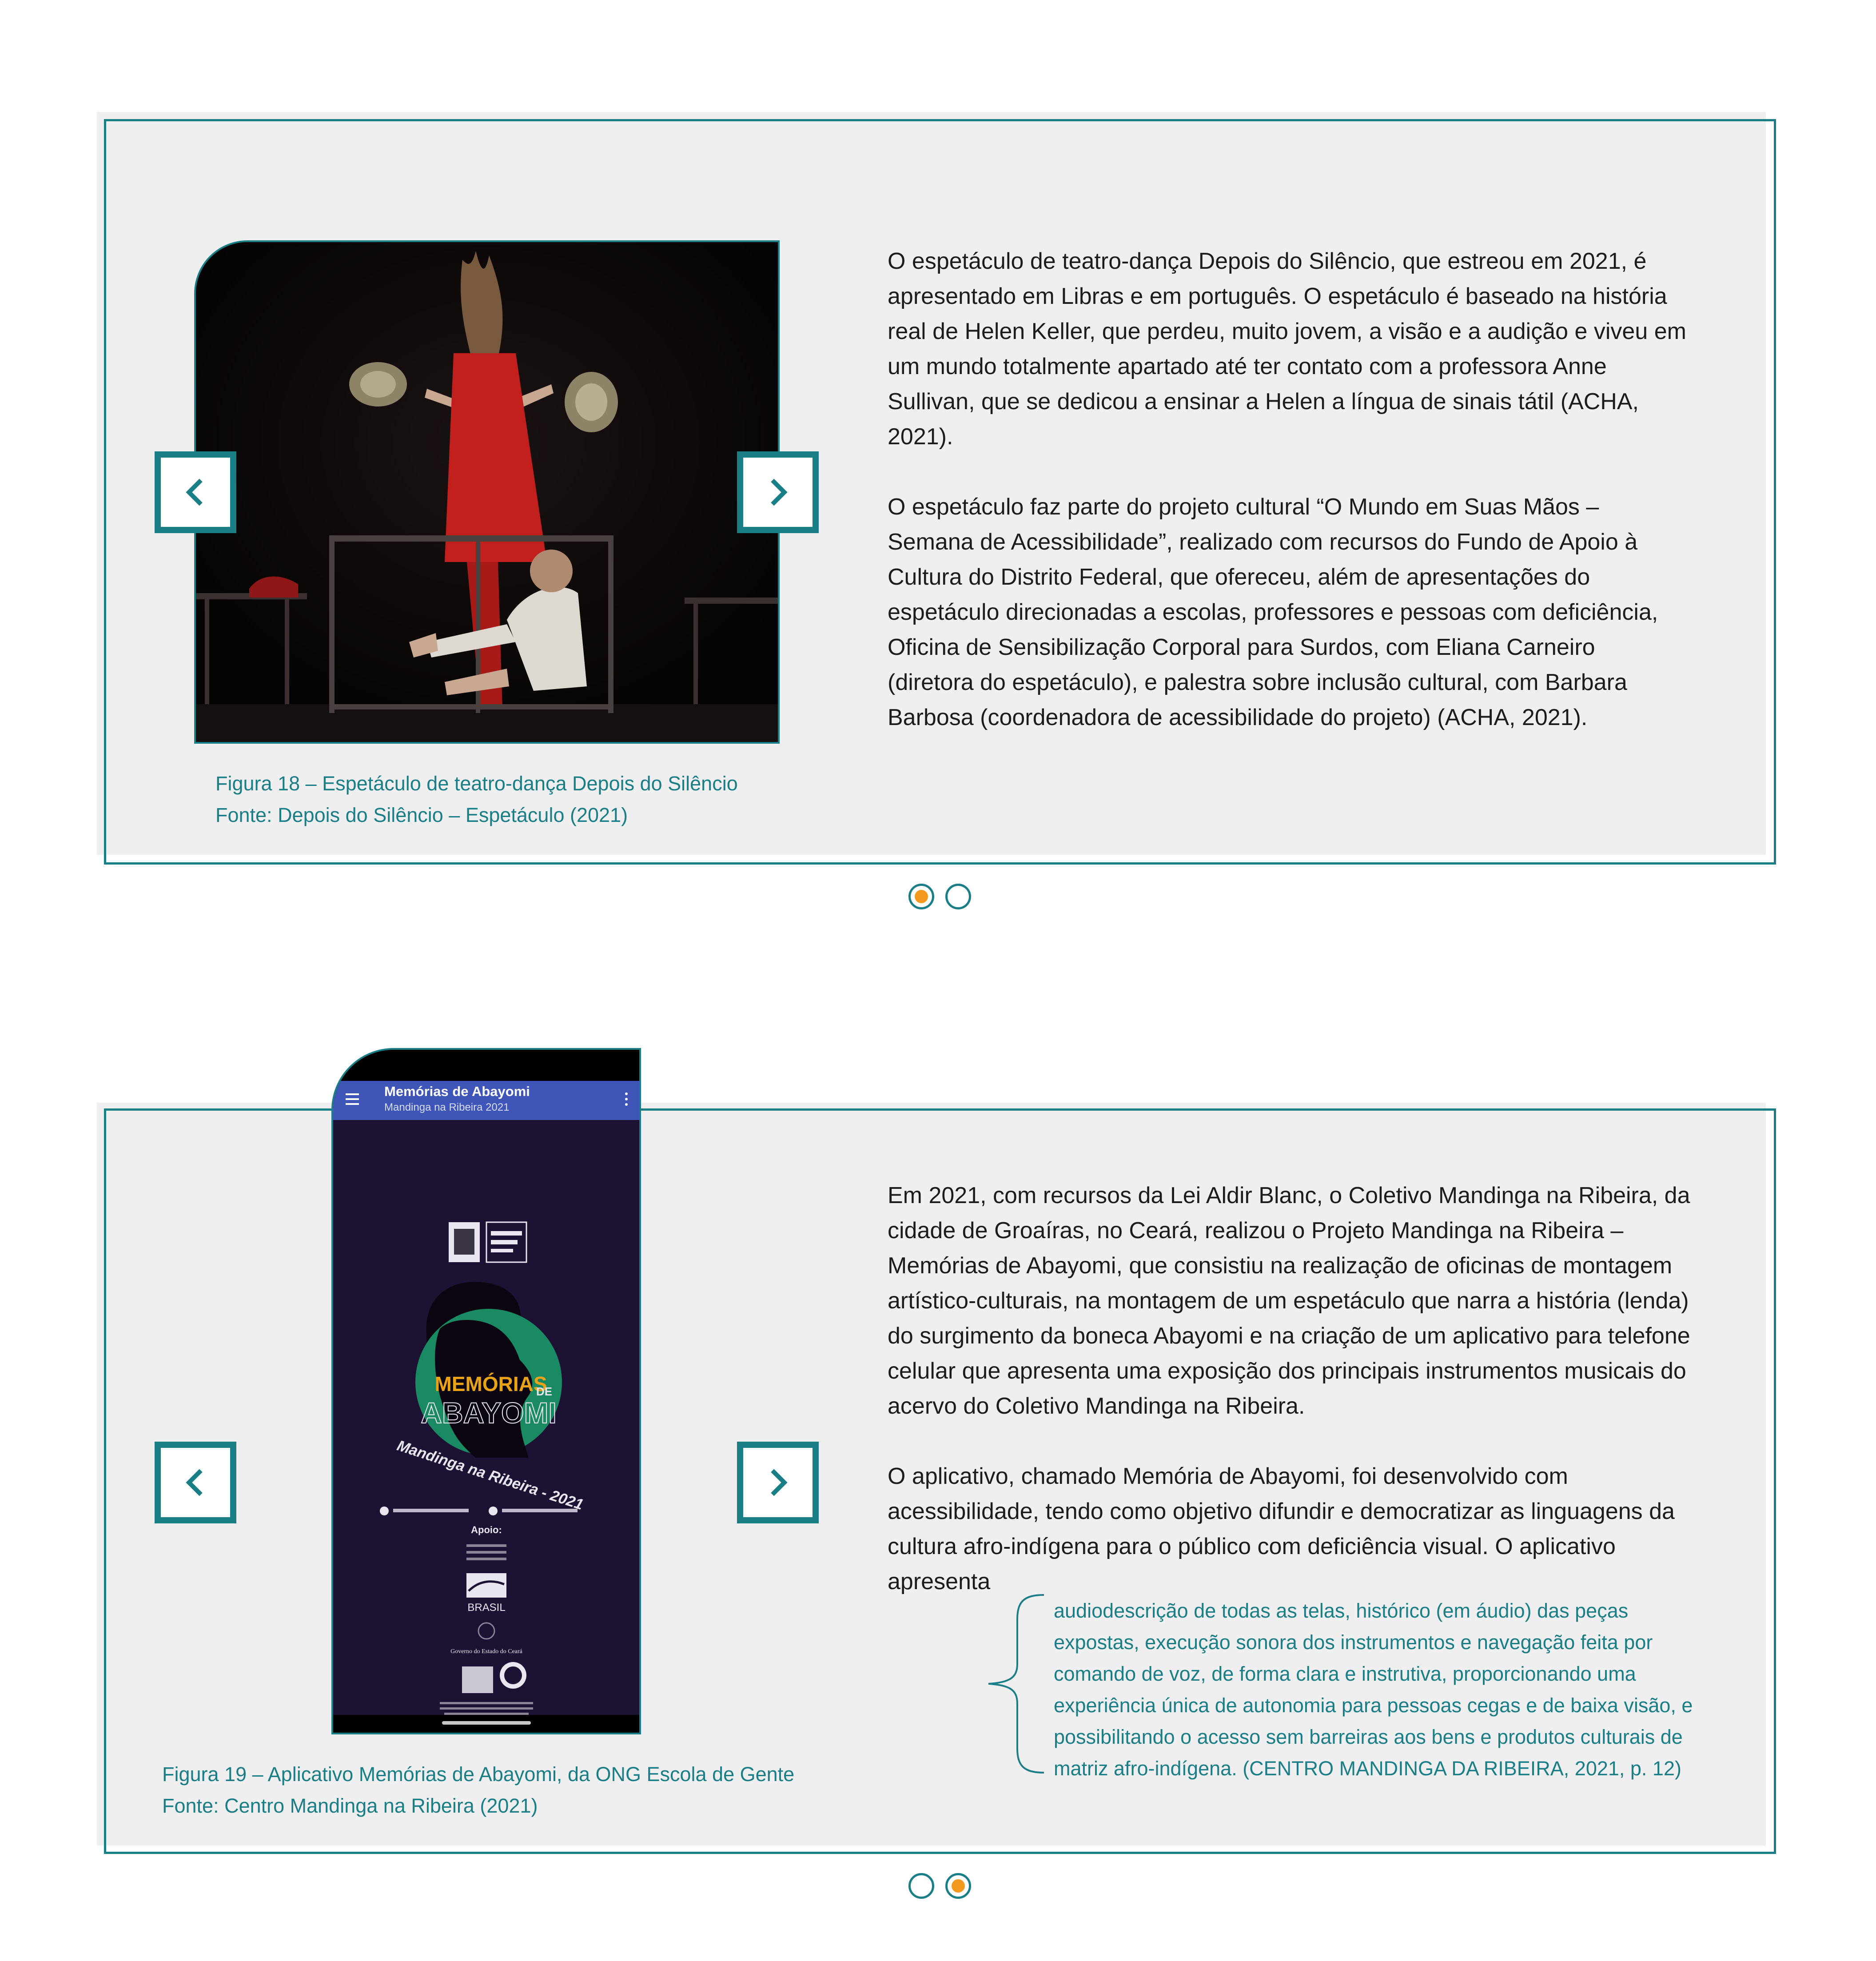  What do you see at coordinates (487, 1651) in the screenshot?
I see `poster-ceara: Governo do Estado do Ceará` at bounding box center [487, 1651].